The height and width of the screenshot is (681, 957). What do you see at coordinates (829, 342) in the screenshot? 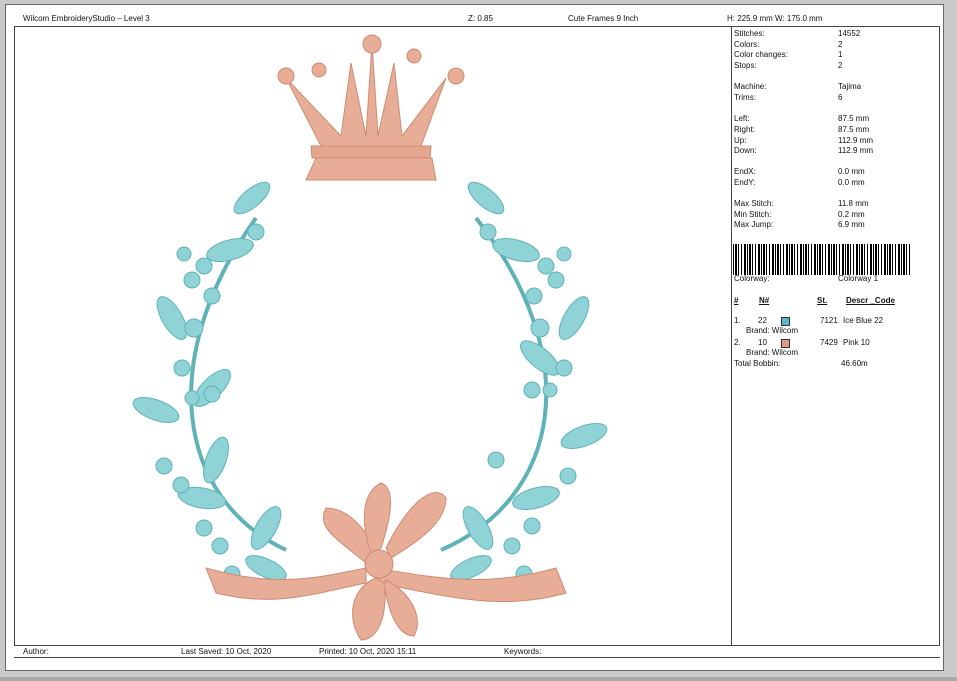
I see `thread-stitches: 7429` at bounding box center [829, 342].